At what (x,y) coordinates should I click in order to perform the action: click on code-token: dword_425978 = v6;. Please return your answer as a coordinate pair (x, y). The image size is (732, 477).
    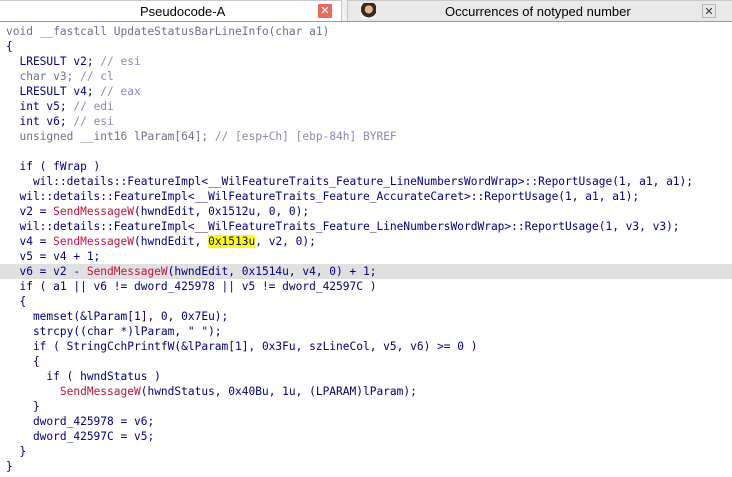
    Looking at the image, I should click on (80, 421).